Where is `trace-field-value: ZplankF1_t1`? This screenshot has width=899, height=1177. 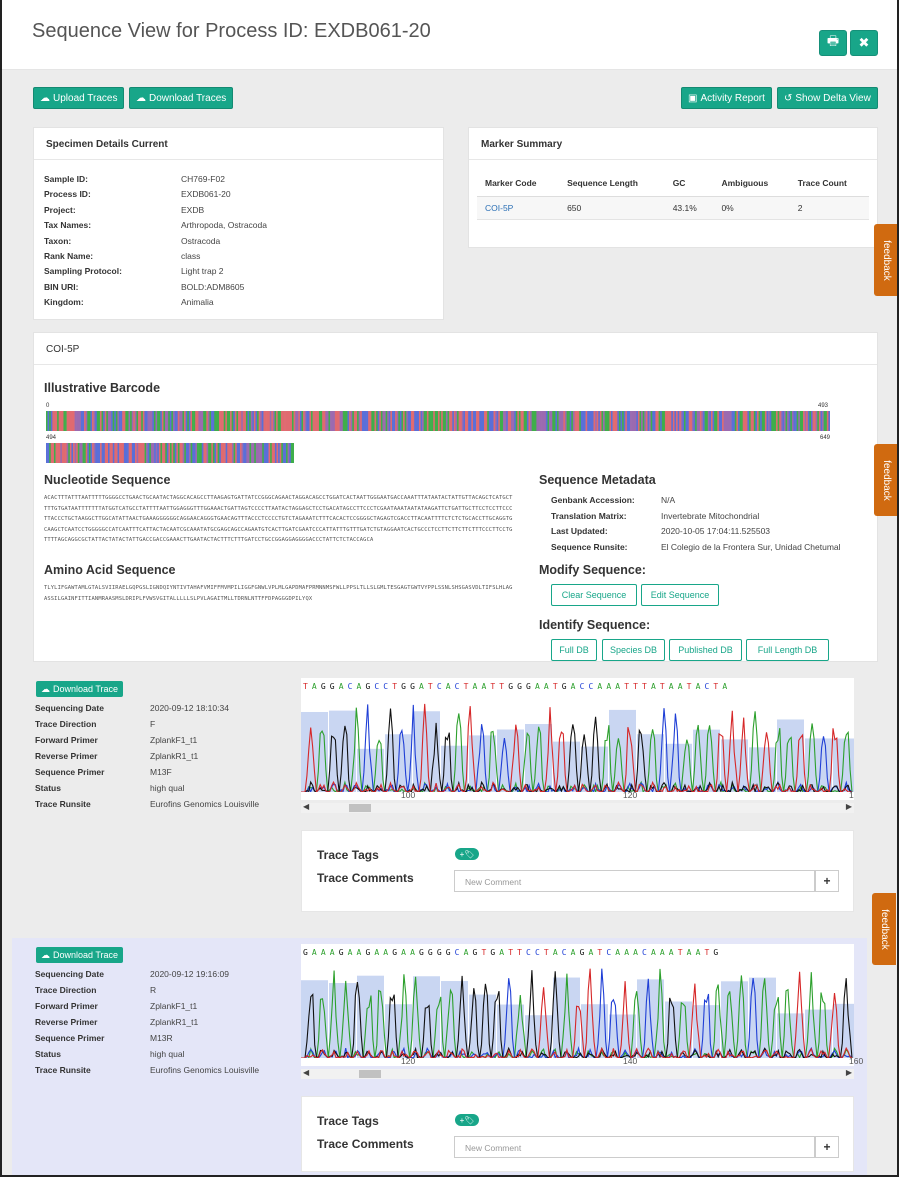 trace-field-value: ZplankF1_t1 is located at coordinates (174, 1006).